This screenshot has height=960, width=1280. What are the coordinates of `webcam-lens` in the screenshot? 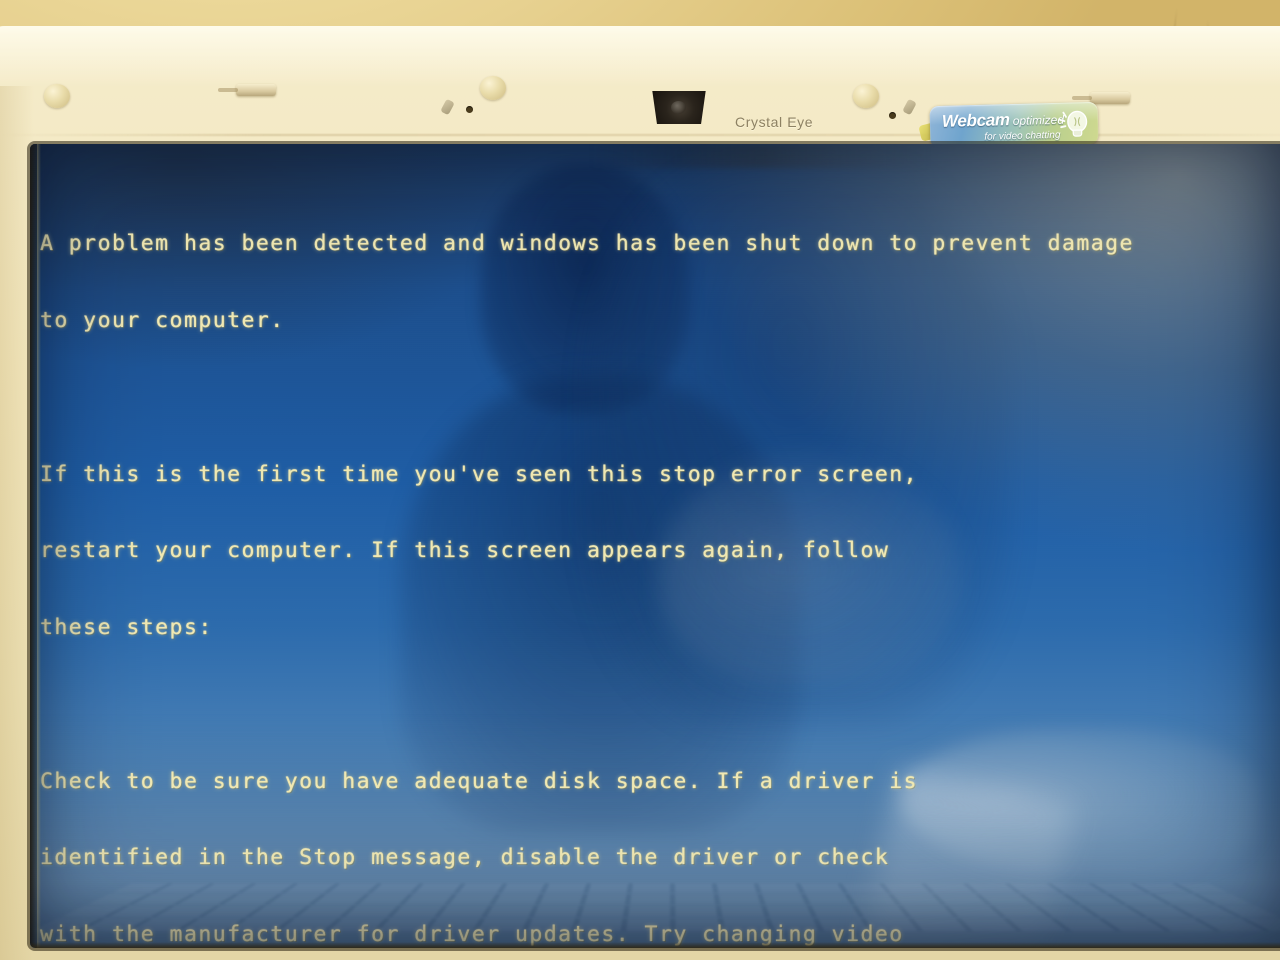 It's located at (679, 107).